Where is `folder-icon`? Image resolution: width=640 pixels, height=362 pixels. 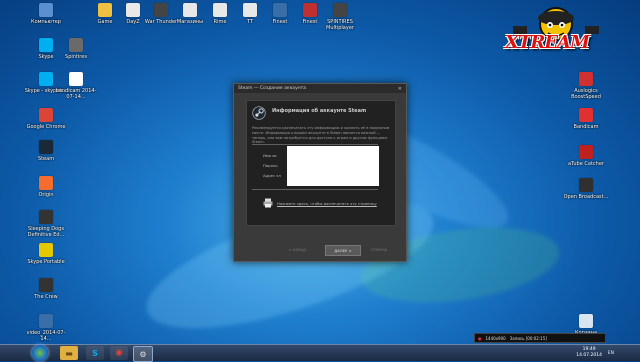 folder-icon is located at coordinates (46, 250).